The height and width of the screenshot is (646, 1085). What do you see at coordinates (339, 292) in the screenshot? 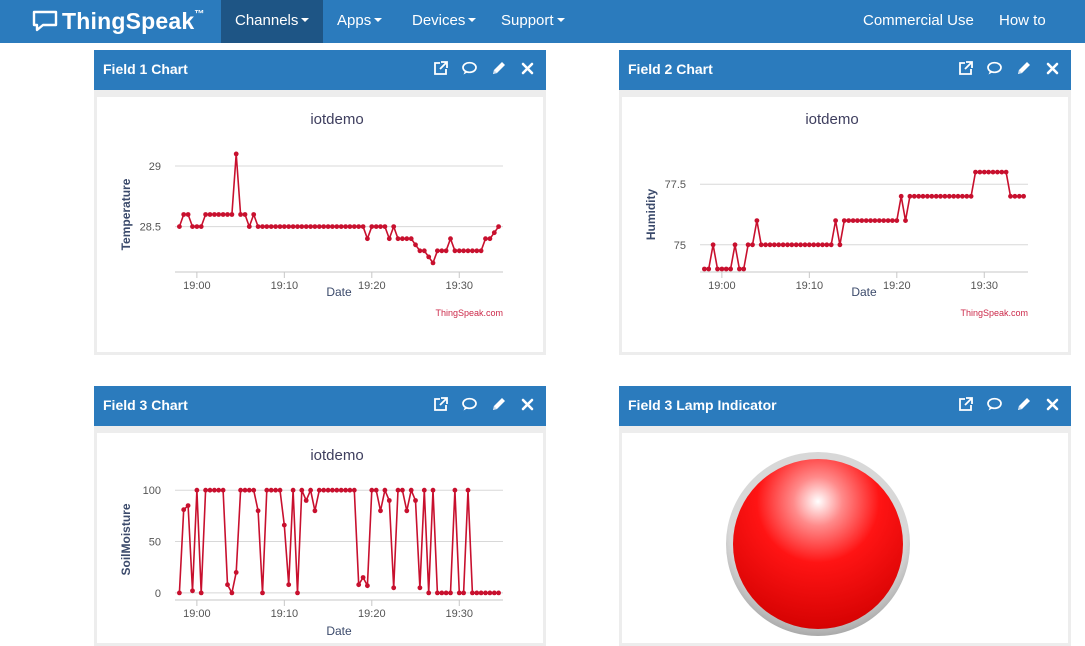
I see `x-axis-title: Date` at bounding box center [339, 292].